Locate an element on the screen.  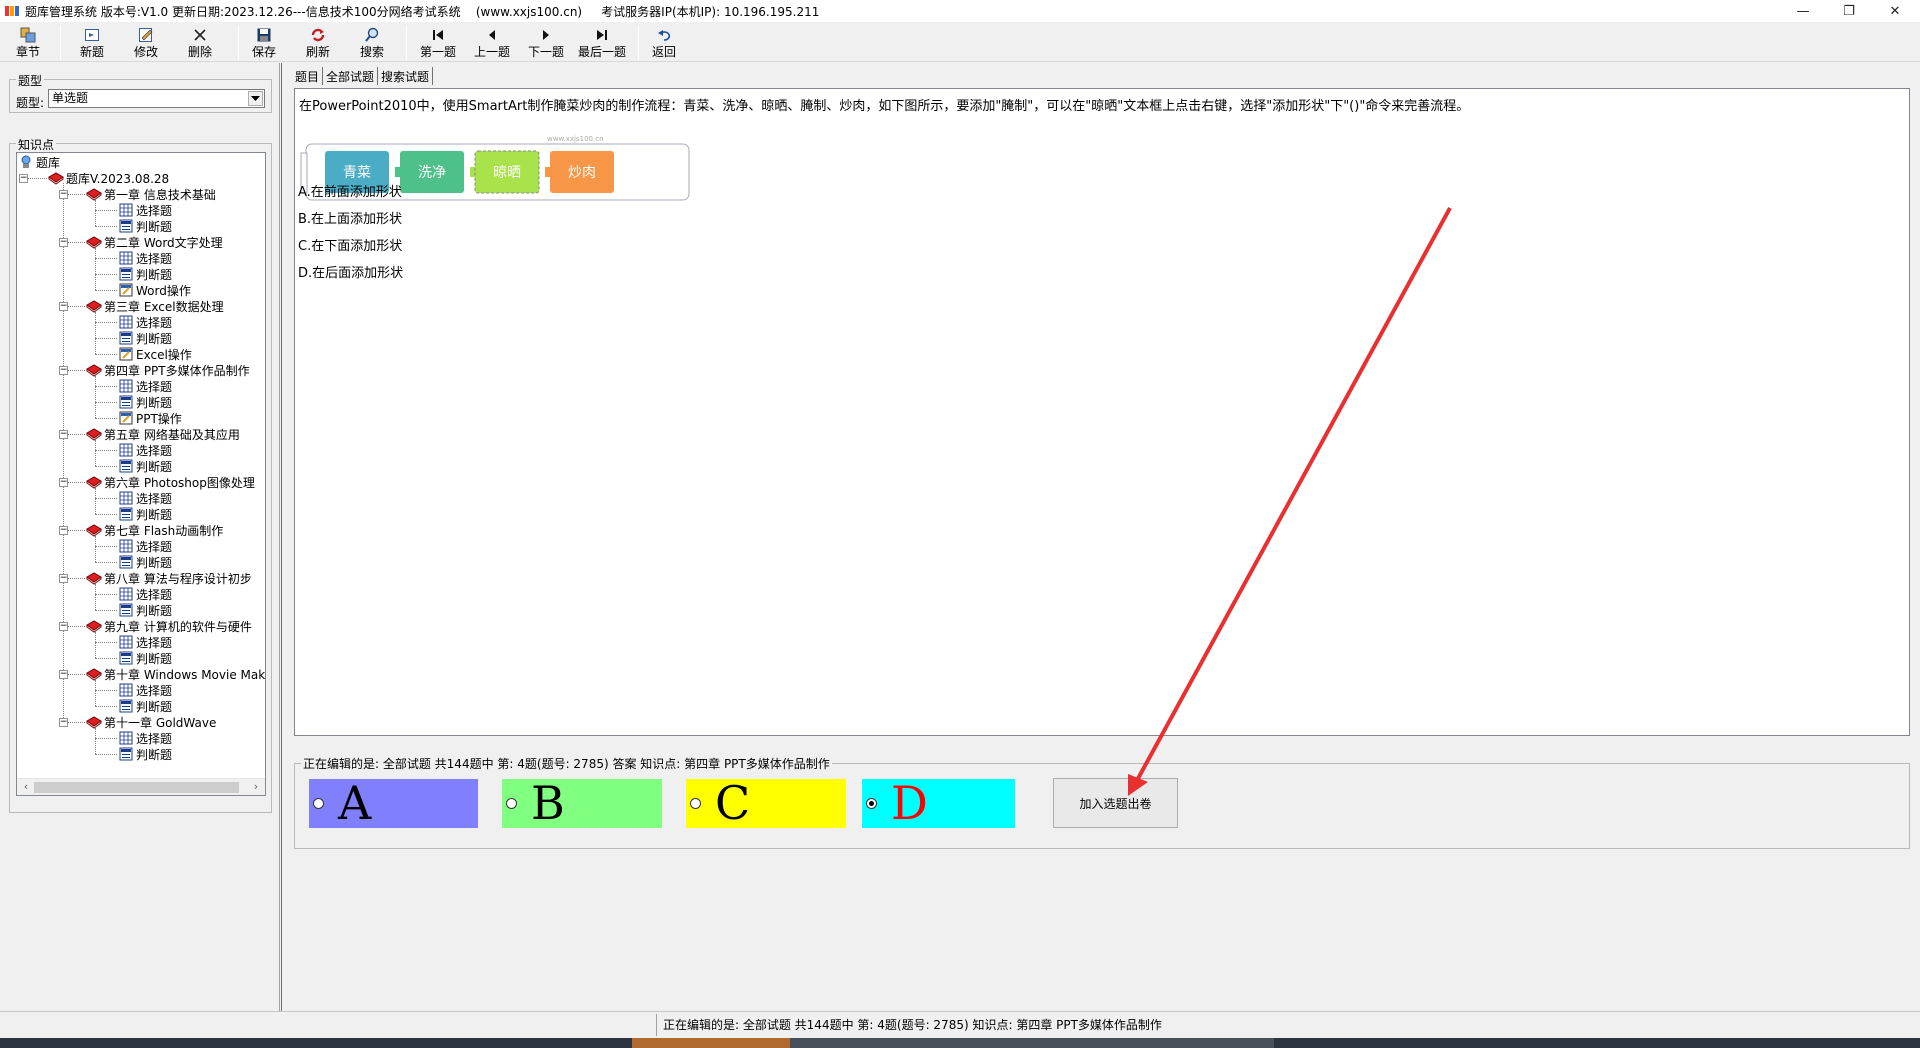
tree-chapter-node: 第一章 信息技术基础 is located at coordinates (151, 194).